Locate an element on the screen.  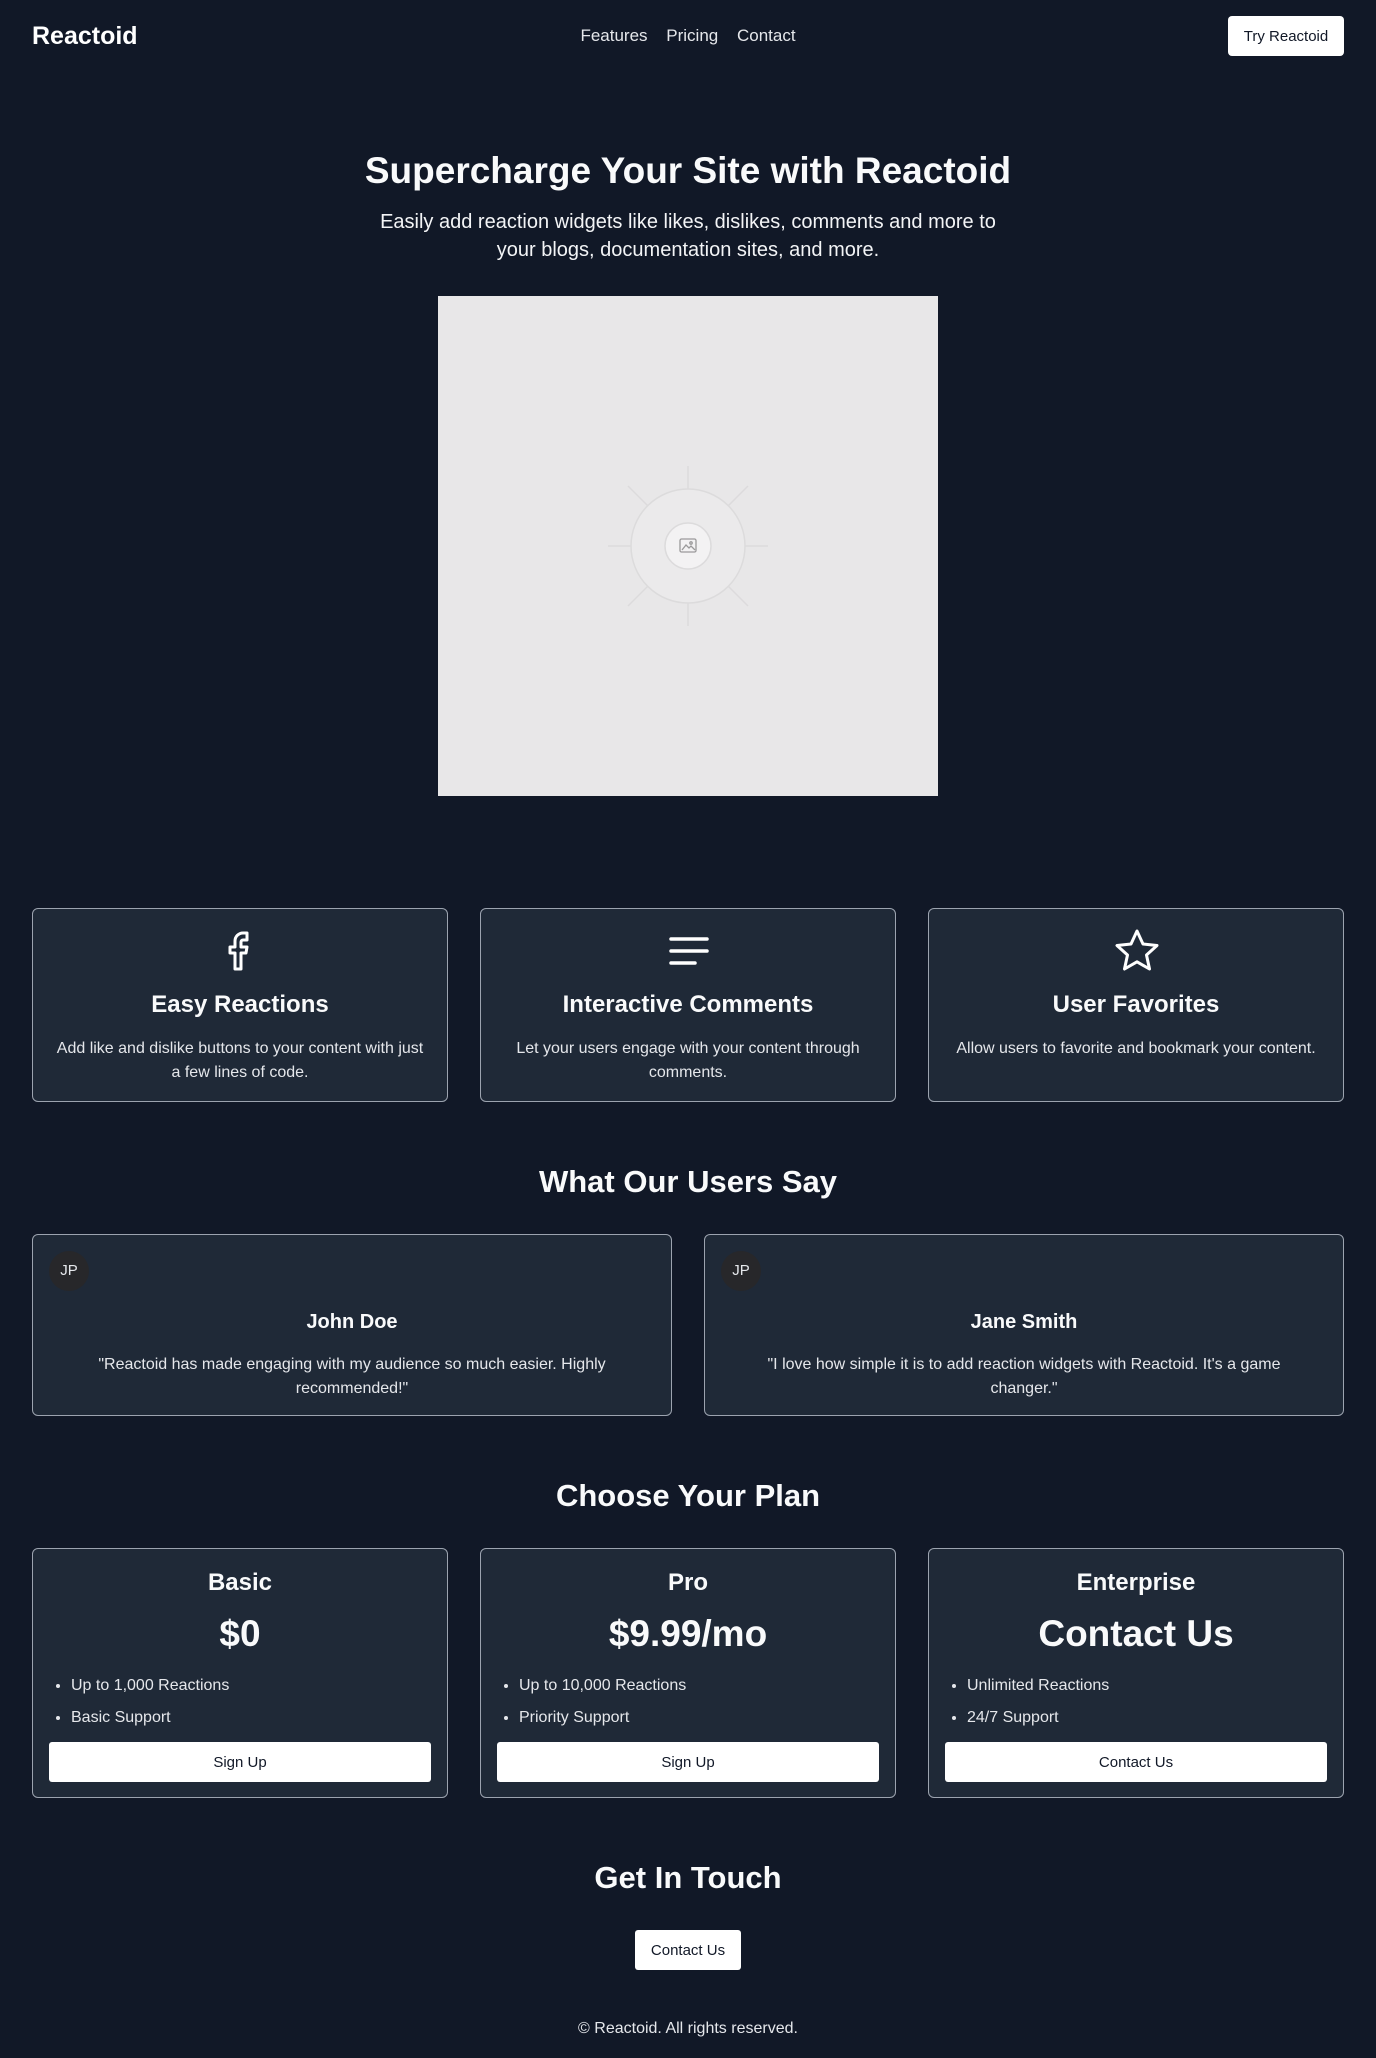
plan-feature-item: Priority Support is located at coordinates (602, 1718).